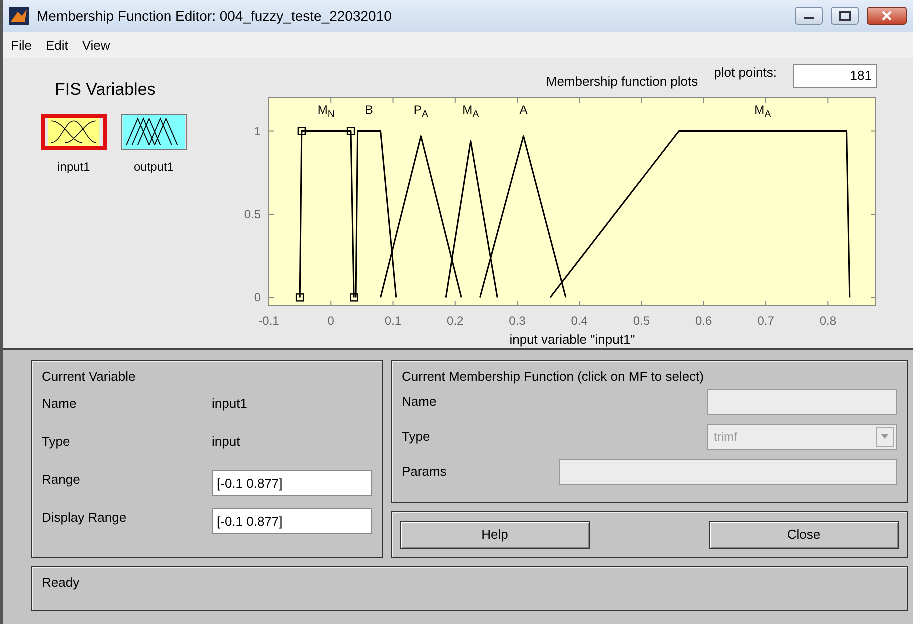 This screenshot has height=624, width=913. What do you see at coordinates (85, 517) in the screenshot?
I see `field-label: Display Range` at bounding box center [85, 517].